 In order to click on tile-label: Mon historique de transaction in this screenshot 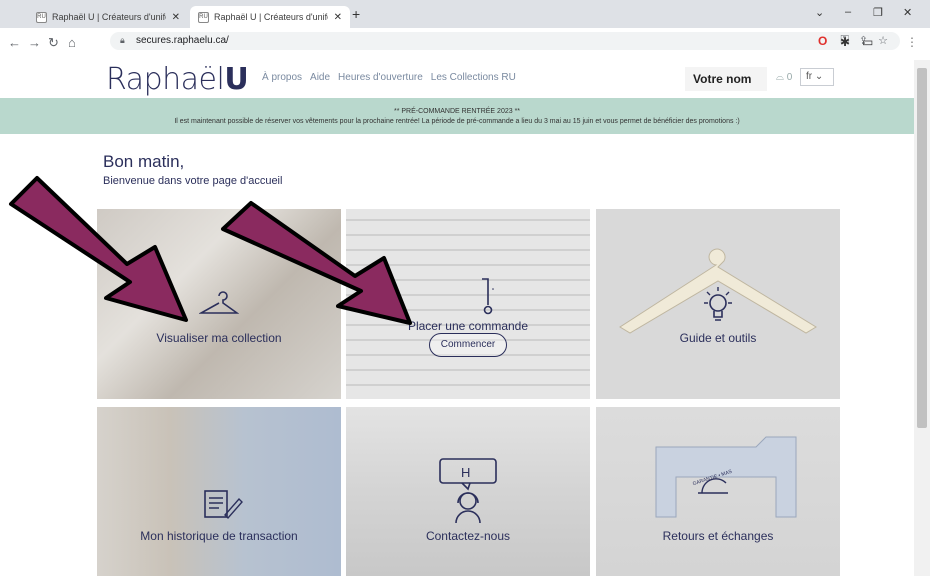, I will do `click(219, 536)`.